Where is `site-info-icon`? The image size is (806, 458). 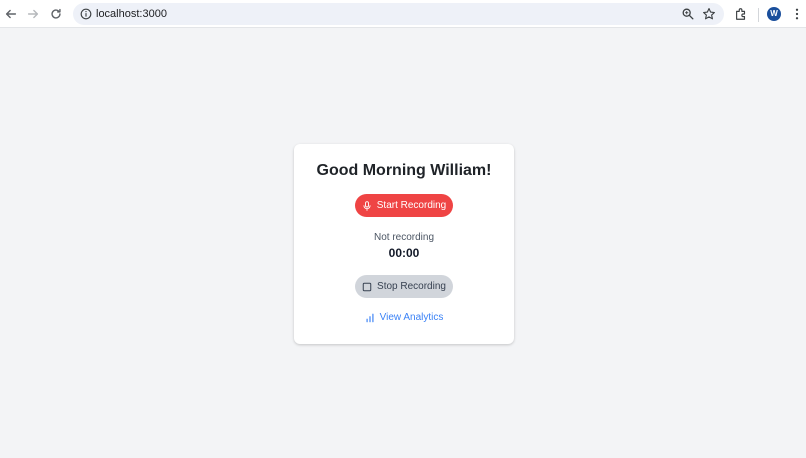
site-info-icon is located at coordinates (86, 14).